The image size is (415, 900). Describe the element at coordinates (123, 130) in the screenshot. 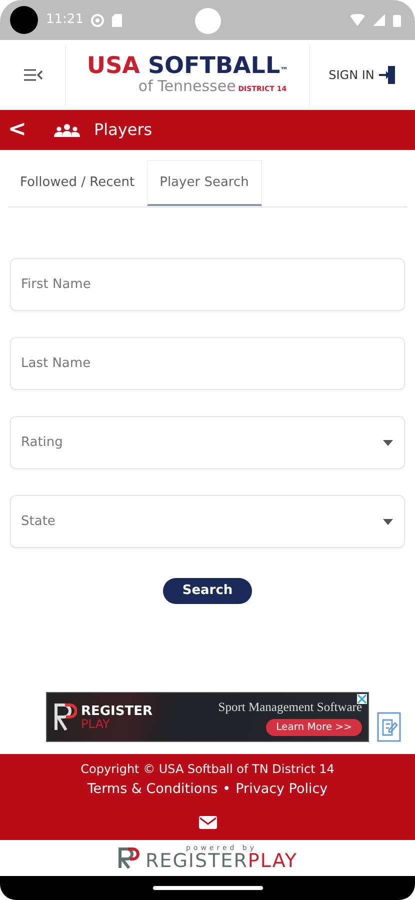

I see `page-title: Players` at that location.